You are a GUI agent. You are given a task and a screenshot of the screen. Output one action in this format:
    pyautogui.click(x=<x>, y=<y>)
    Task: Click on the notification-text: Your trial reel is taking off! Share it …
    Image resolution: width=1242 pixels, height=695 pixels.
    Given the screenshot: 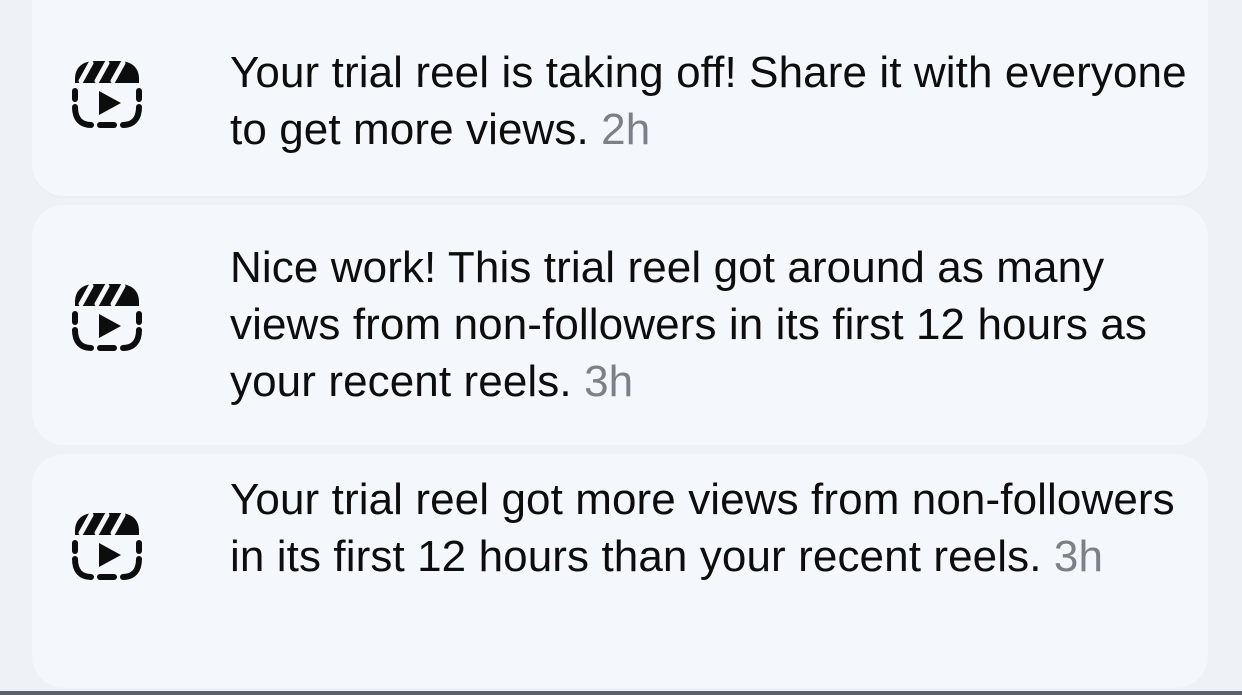 What is the action you would take?
    pyautogui.click(x=710, y=101)
    